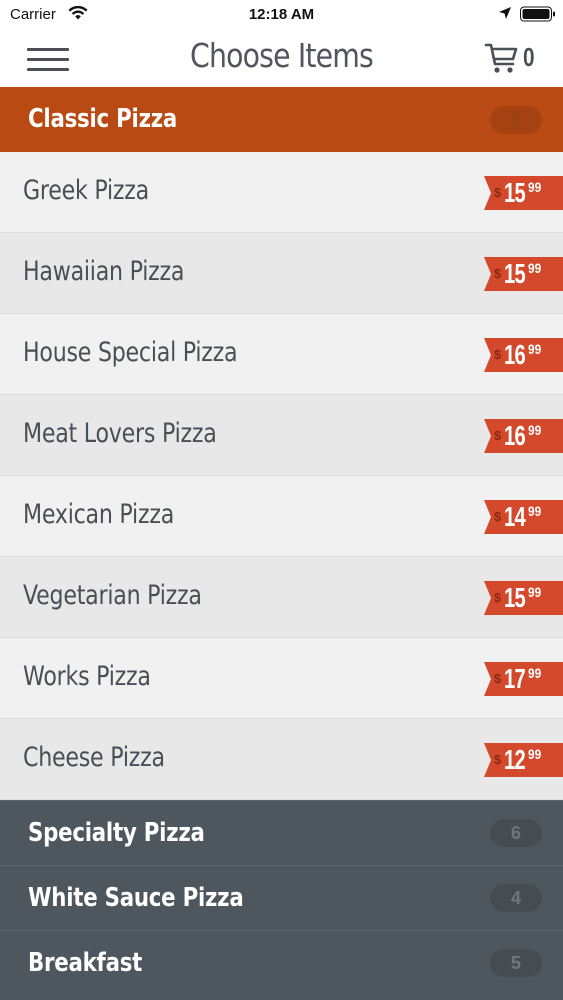 The height and width of the screenshot is (1000, 563). What do you see at coordinates (281, 597) in the screenshot?
I see `list-item: Vegetarian Pizza $ 15 99` at bounding box center [281, 597].